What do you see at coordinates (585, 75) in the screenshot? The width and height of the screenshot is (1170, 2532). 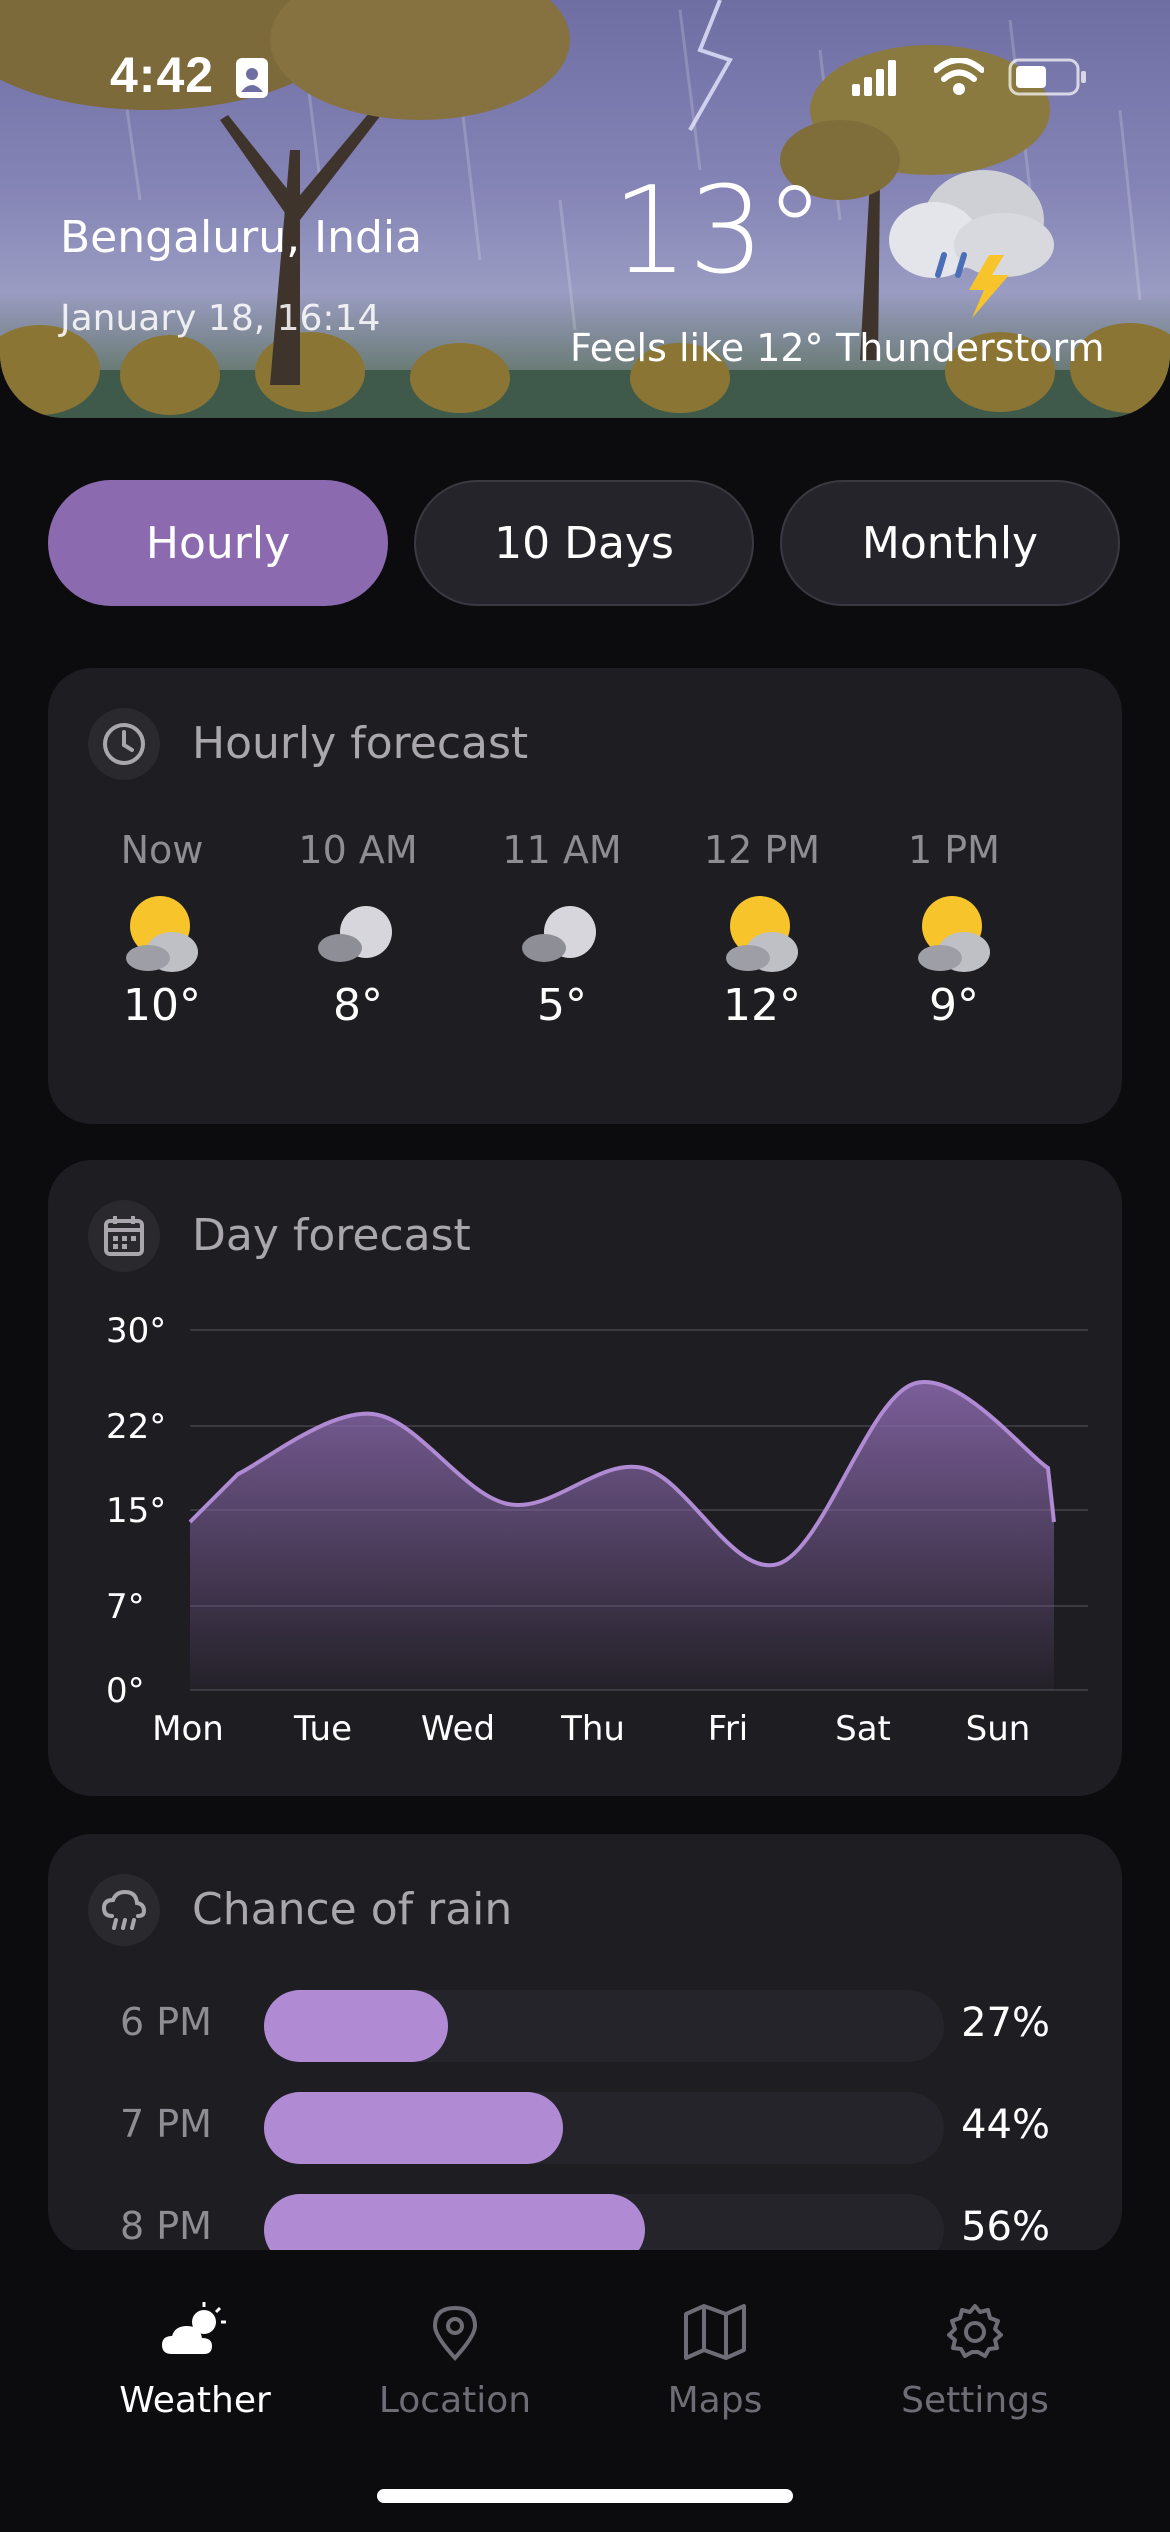 I see `status-bar: 4:42` at bounding box center [585, 75].